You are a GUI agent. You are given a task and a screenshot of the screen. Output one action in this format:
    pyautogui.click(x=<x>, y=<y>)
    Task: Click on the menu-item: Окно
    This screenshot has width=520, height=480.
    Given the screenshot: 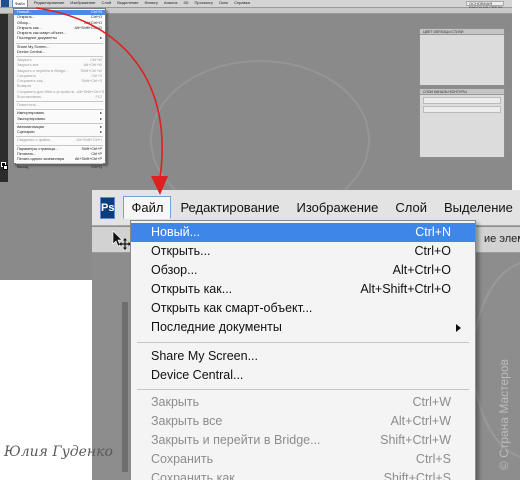 What is the action you would take?
    pyautogui.click(x=223, y=4)
    